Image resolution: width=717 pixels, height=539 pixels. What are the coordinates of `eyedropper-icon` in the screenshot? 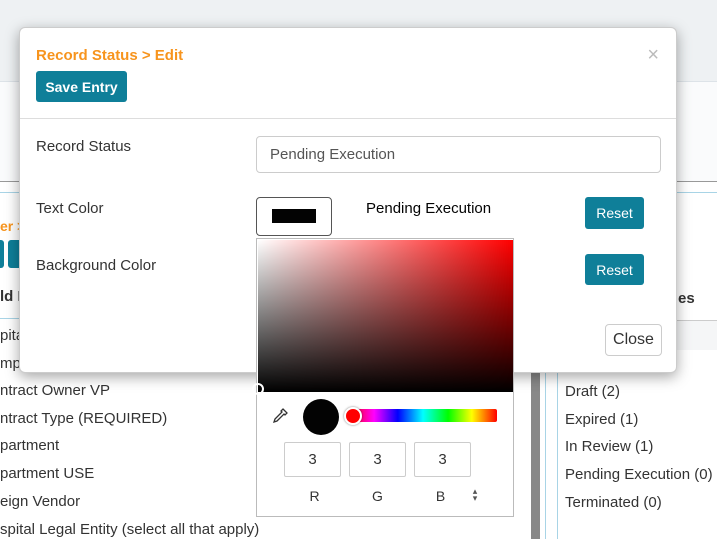 It's located at (280, 418).